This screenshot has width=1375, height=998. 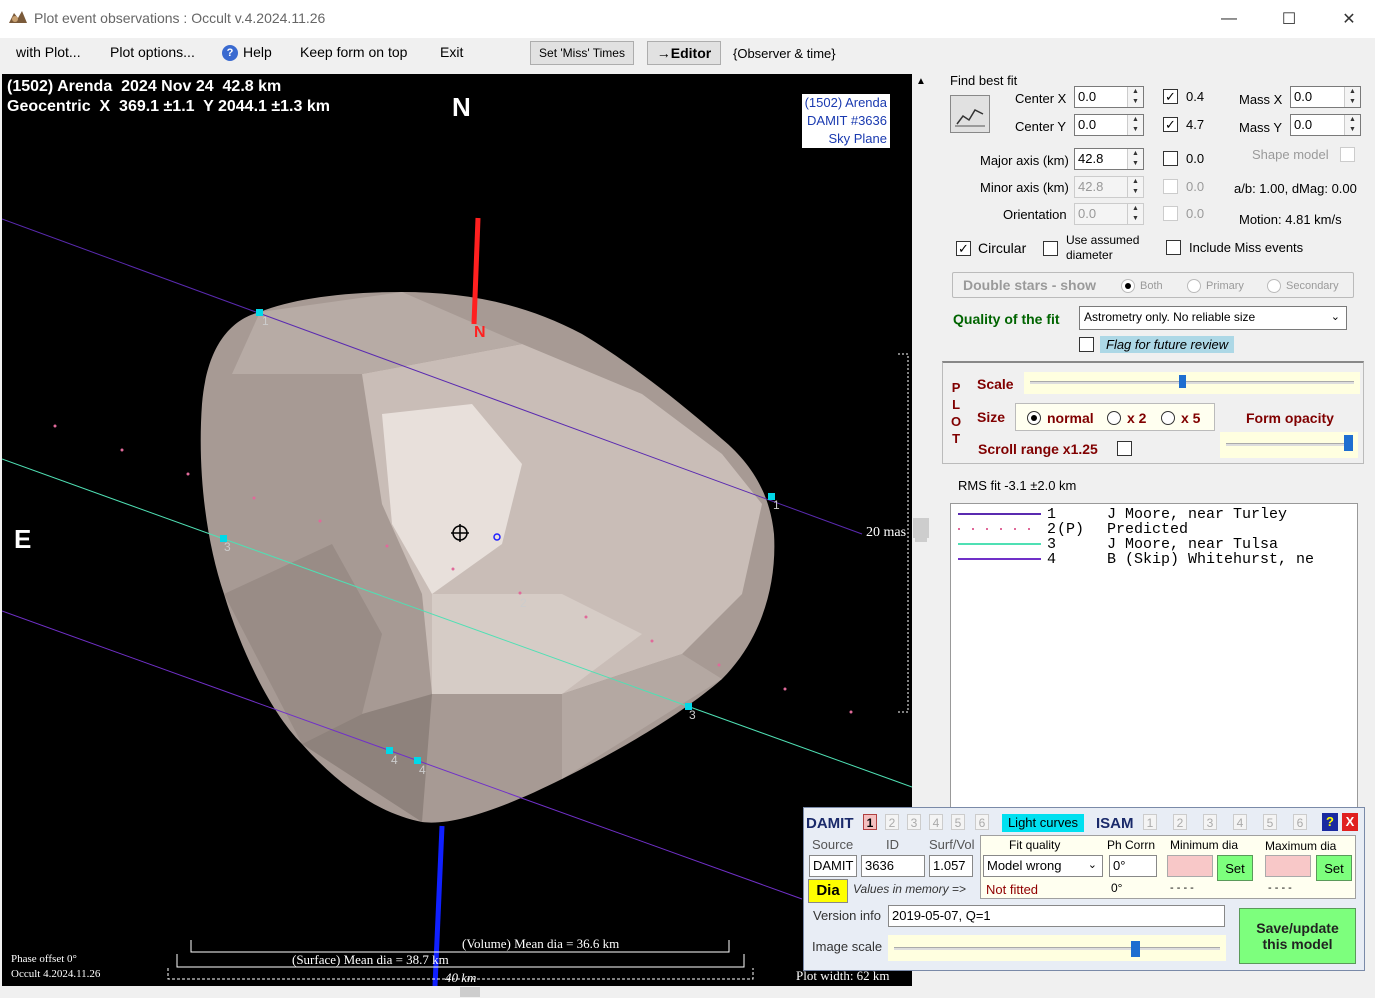 What do you see at coordinates (1180, 822) in the screenshot?
I see `isam-tab-2: 2` at bounding box center [1180, 822].